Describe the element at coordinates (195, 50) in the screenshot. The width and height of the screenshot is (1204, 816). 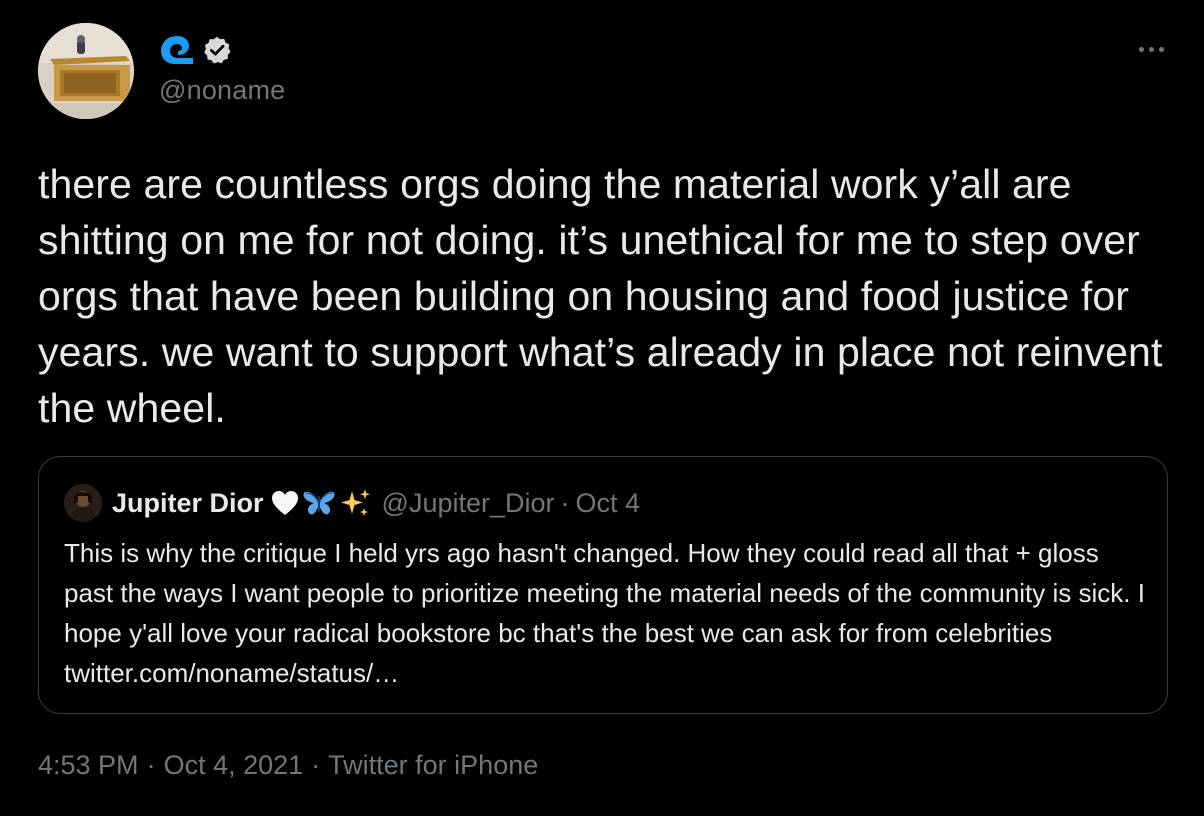
I see `author-name-row` at that location.